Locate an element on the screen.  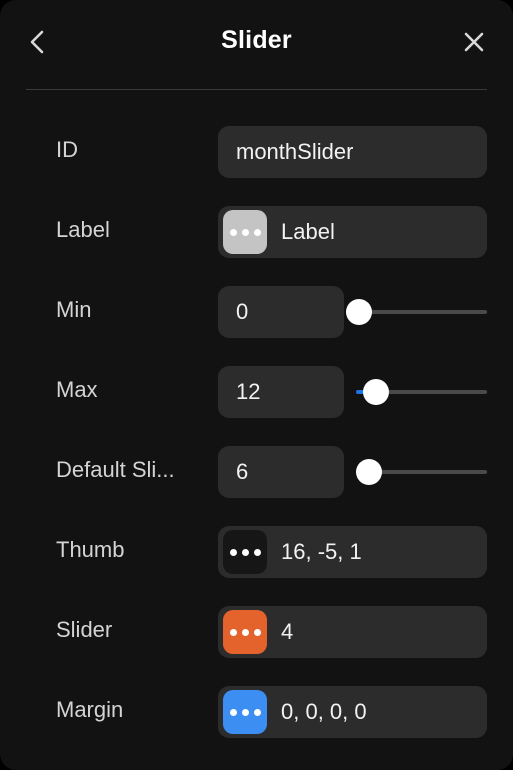
property-value-input: 0, 0, 0, 0 is located at coordinates (352, 712).